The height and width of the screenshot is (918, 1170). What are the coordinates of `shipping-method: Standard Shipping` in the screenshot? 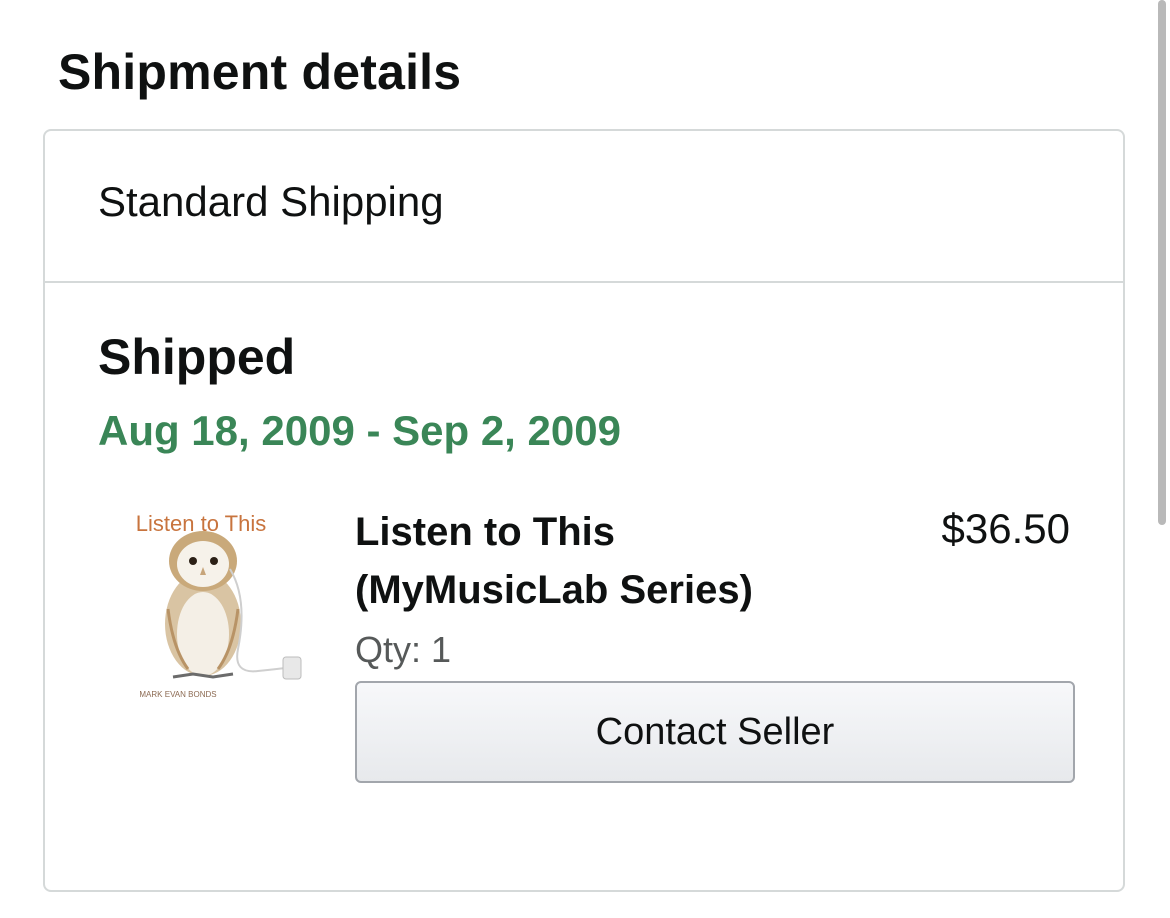 It's located at (271, 201).